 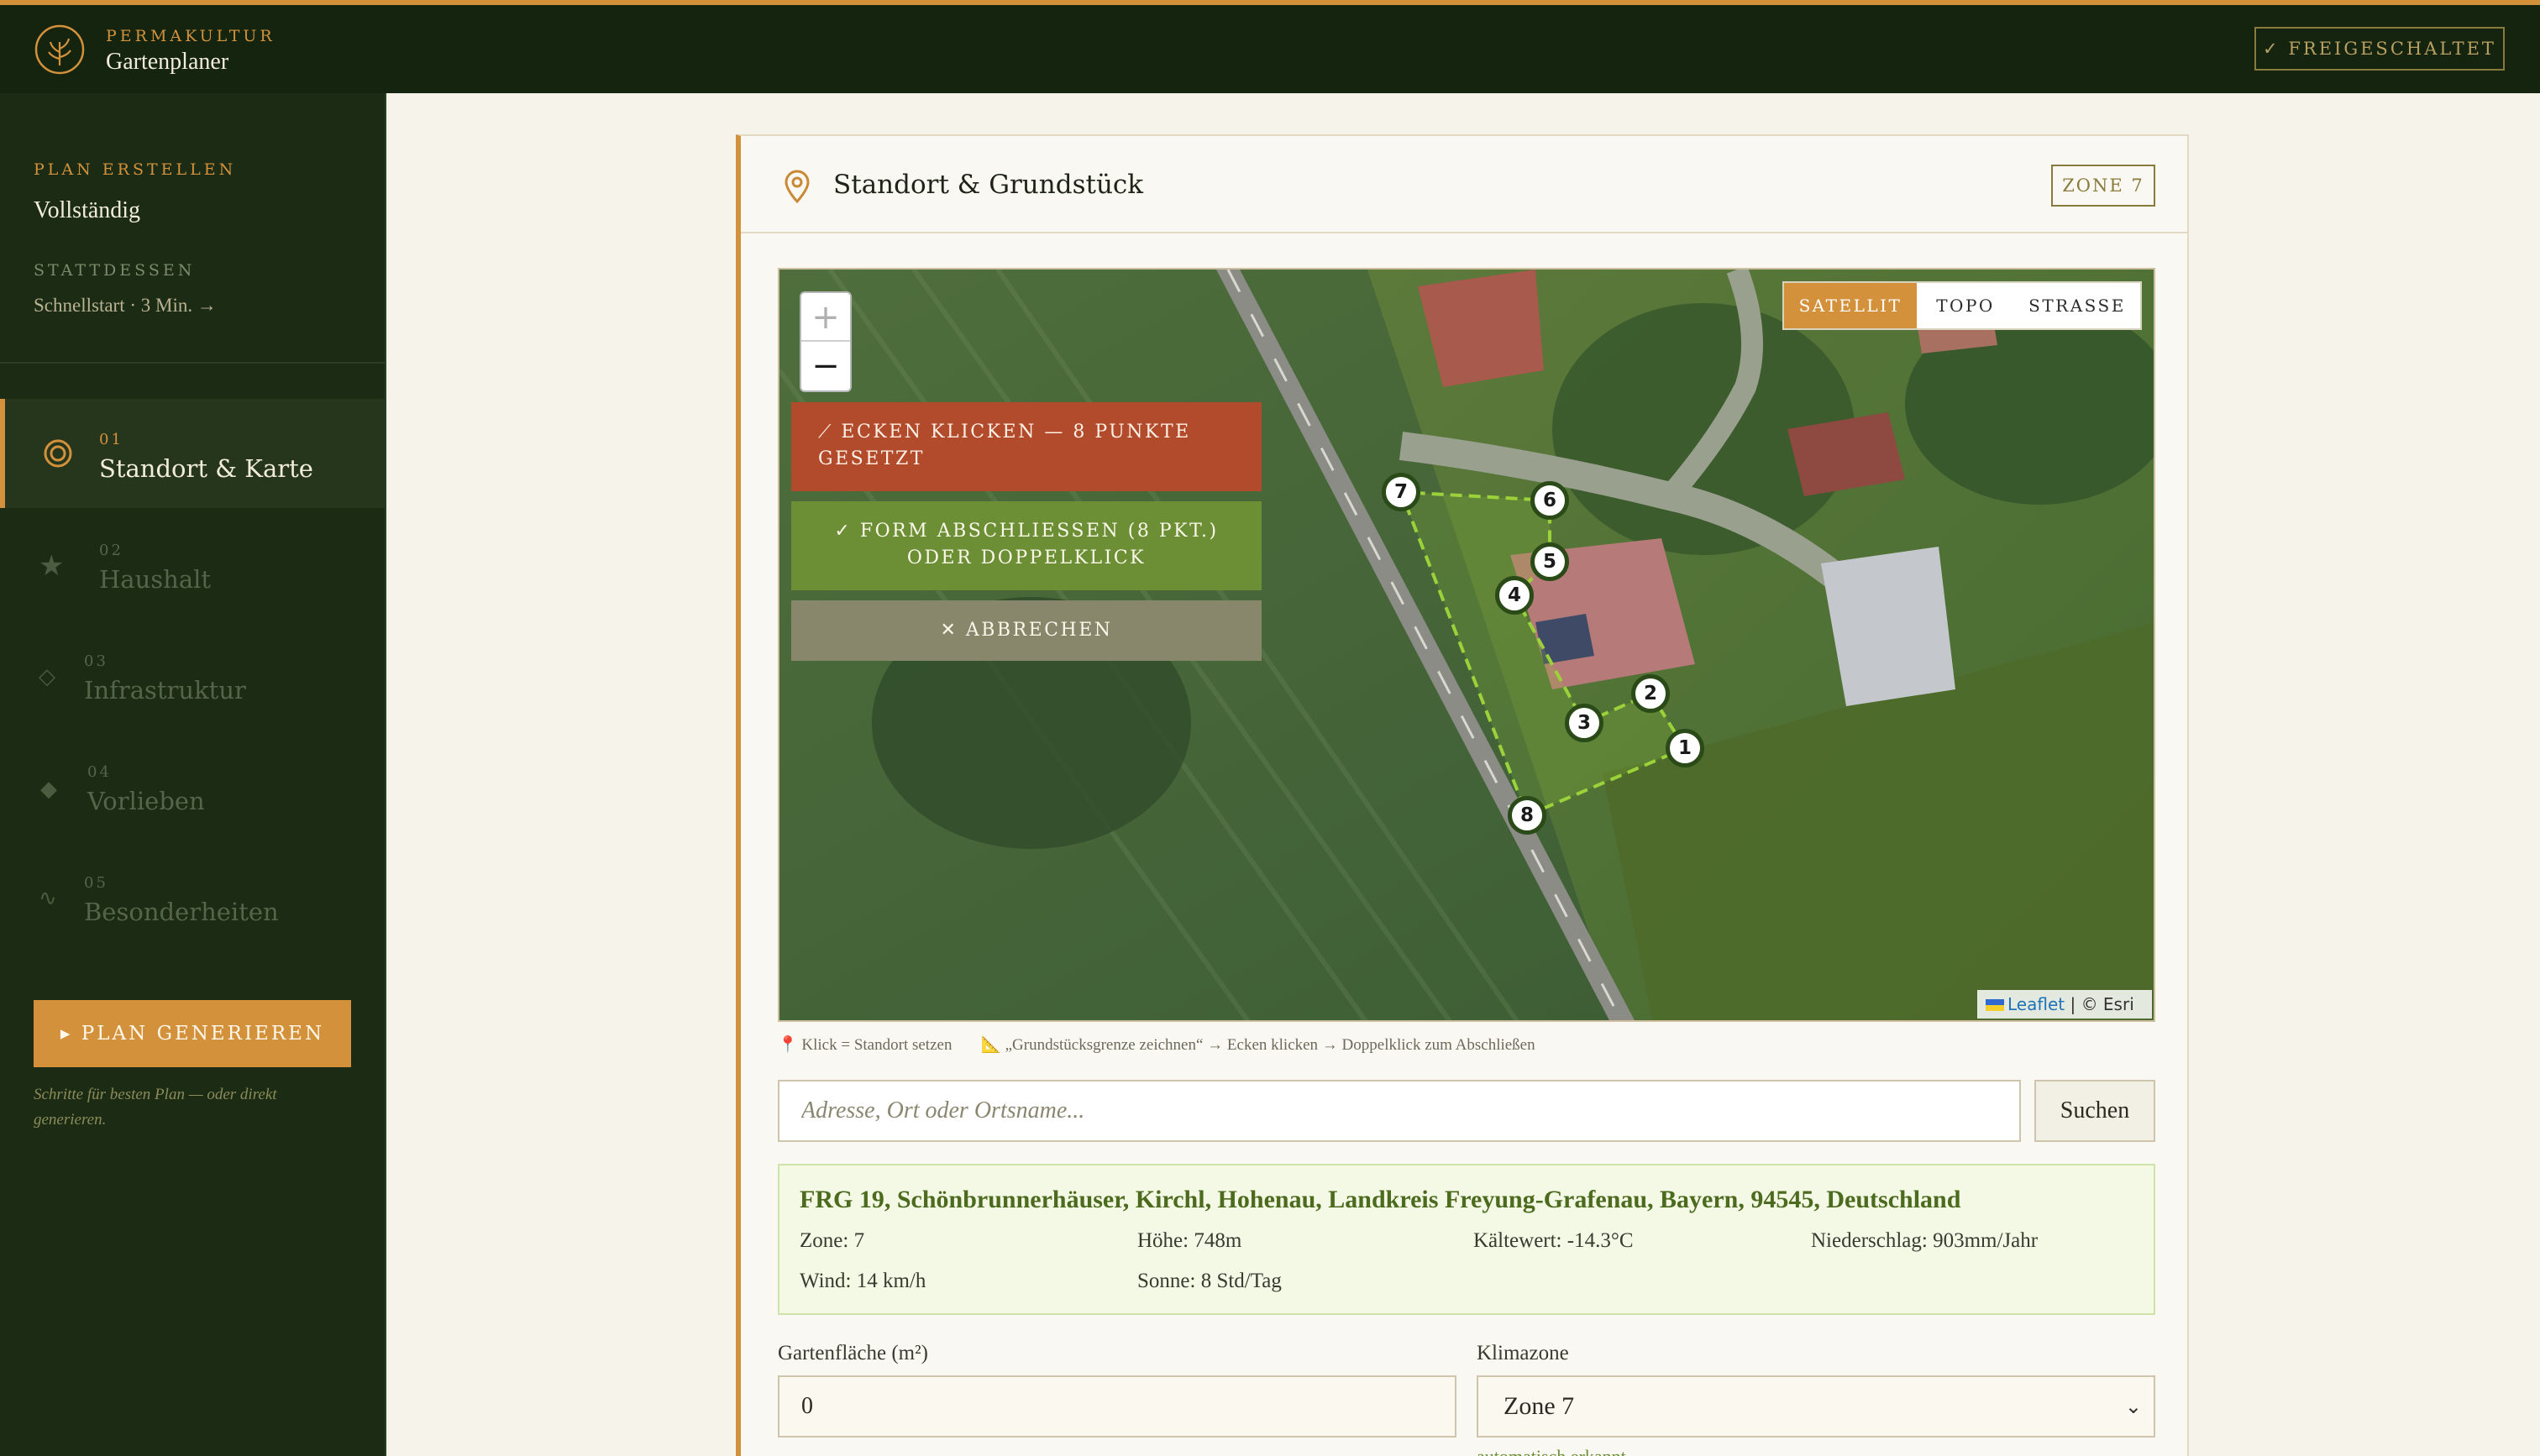 What do you see at coordinates (853, 1353) in the screenshot?
I see `garden-area-label: Gartenfläche (m²)` at bounding box center [853, 1353].